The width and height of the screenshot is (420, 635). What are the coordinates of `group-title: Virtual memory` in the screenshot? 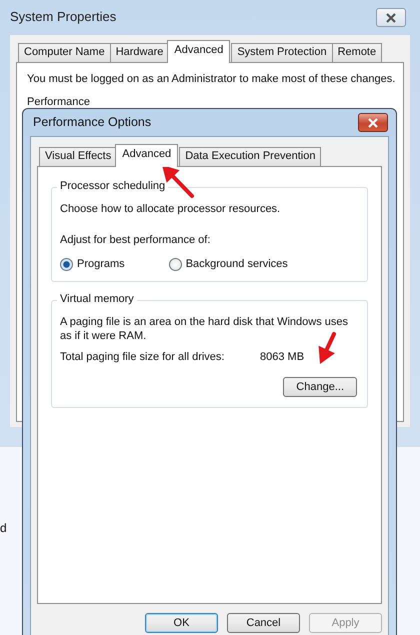 It's located at (97, 300).